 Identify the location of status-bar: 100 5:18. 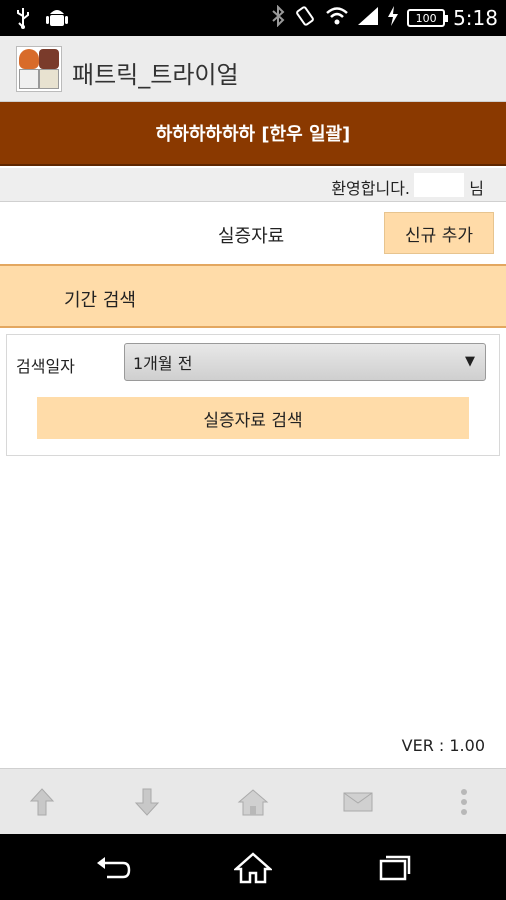
(253, 18).